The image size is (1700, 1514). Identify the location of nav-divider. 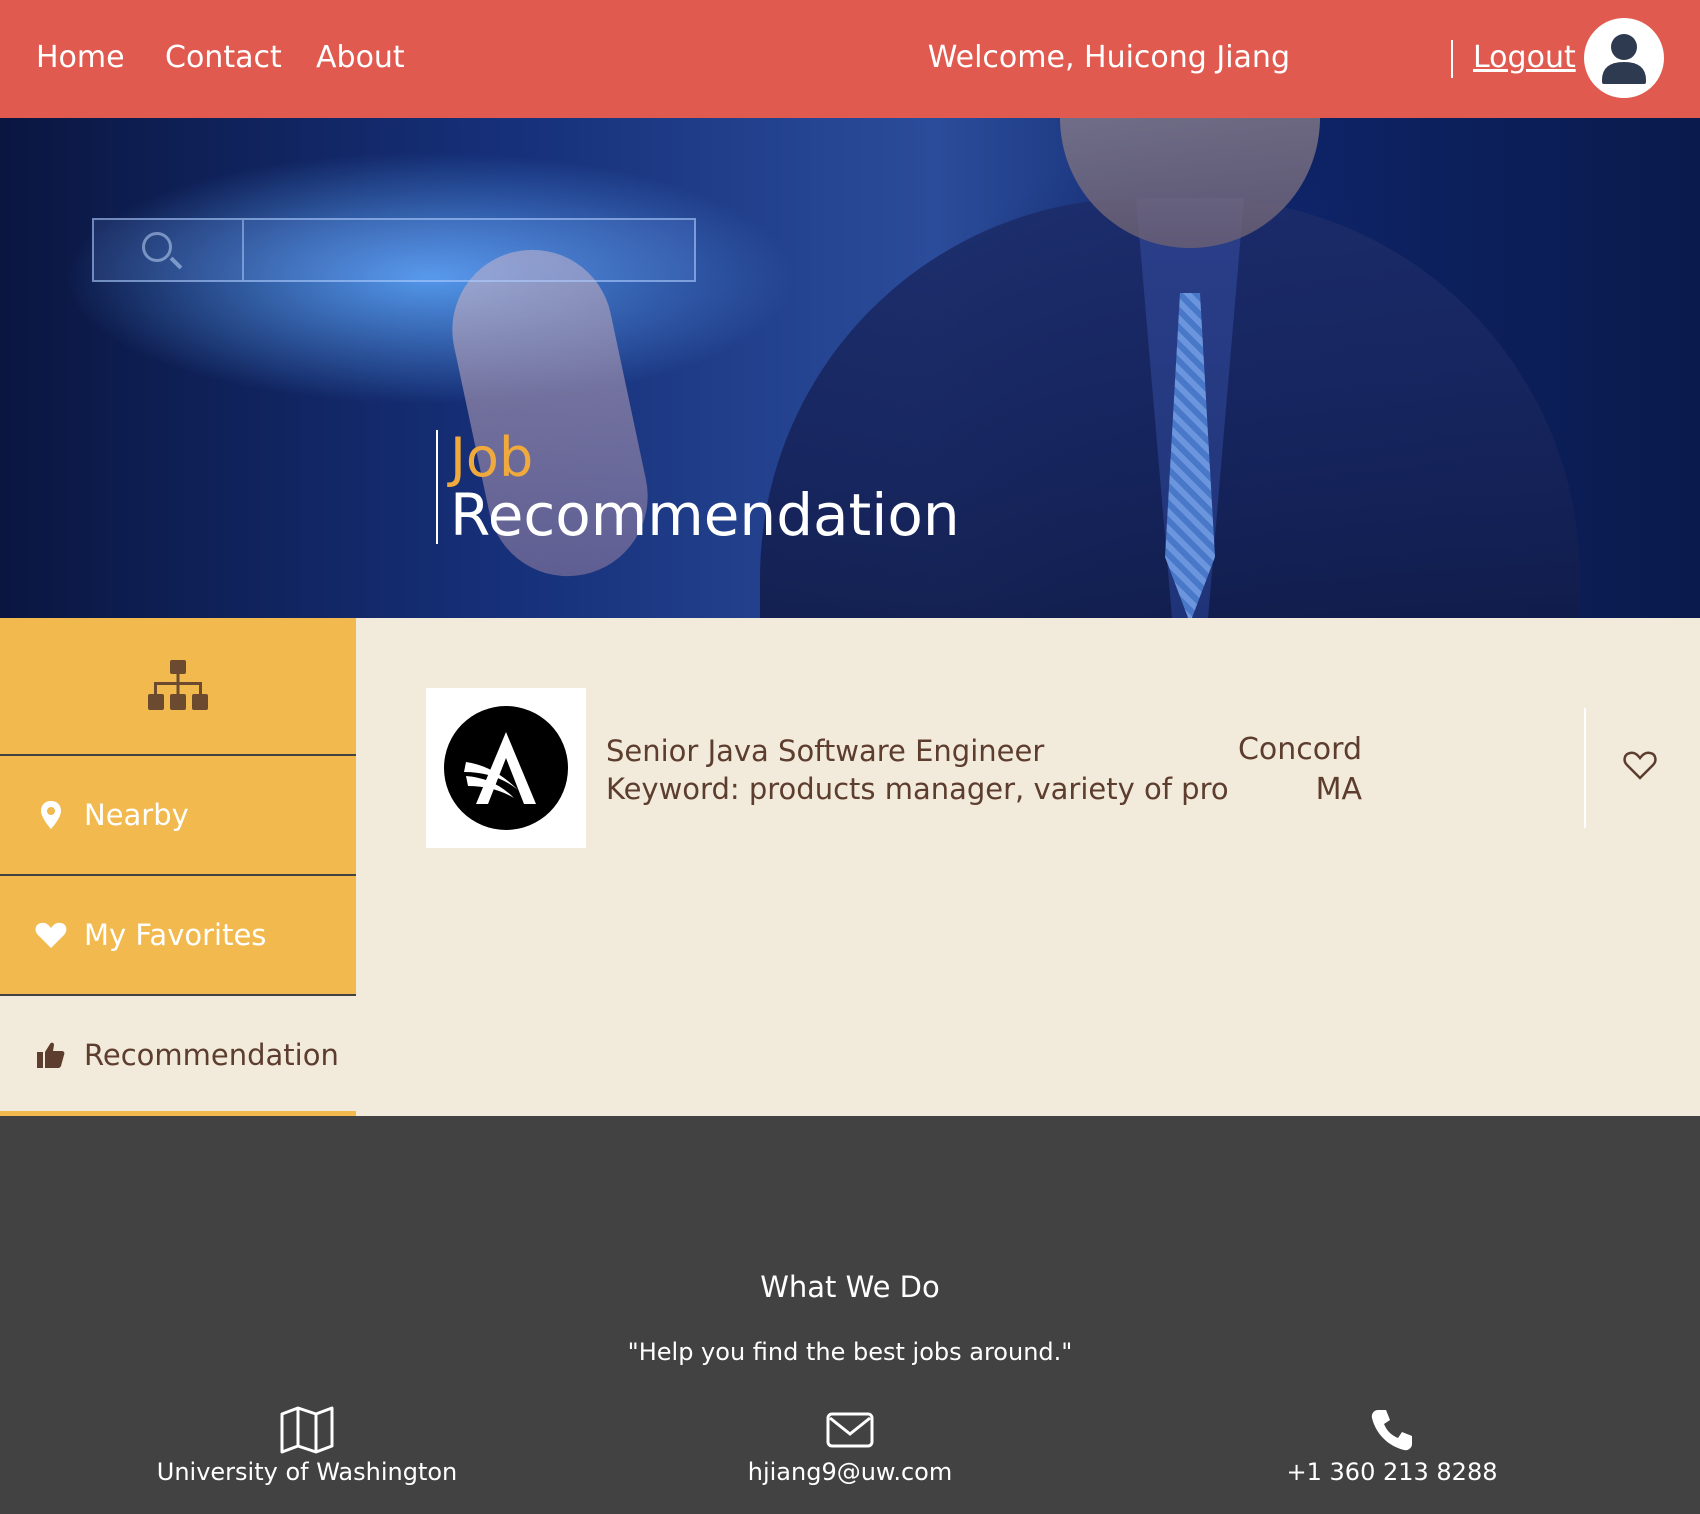
(1452, 59).